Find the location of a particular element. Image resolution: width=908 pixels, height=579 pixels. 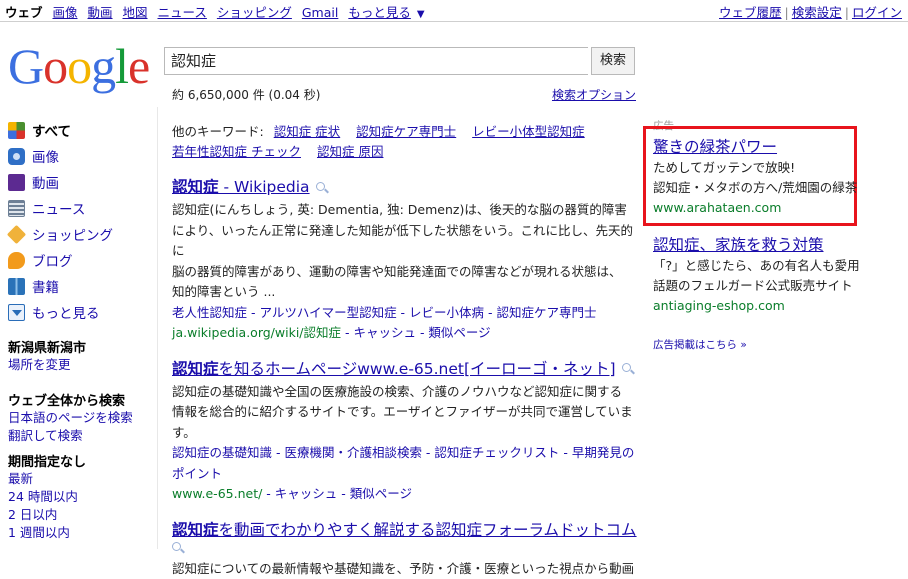

sidebar-item-label: 書籍 is located at coordinates (45, 286).